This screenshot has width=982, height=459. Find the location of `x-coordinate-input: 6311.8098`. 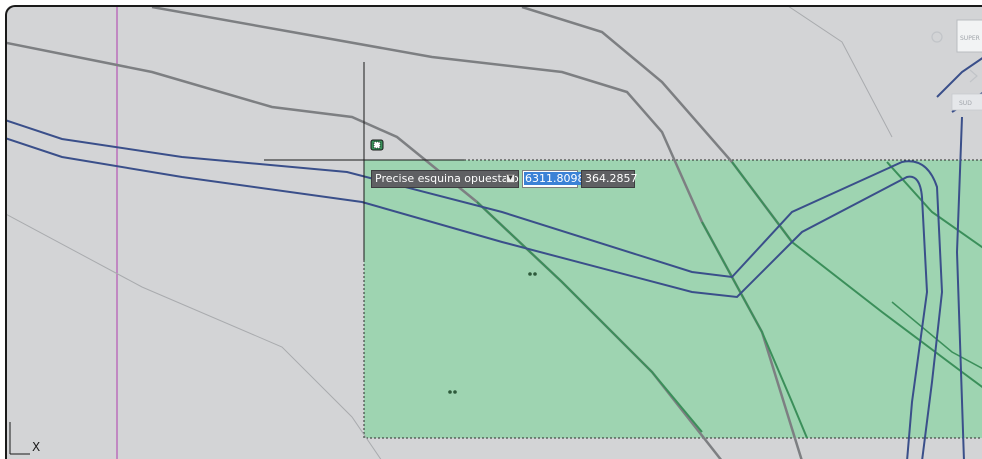

x-coordinate-input: 6311.8098 is located at coordinates (554, 179).